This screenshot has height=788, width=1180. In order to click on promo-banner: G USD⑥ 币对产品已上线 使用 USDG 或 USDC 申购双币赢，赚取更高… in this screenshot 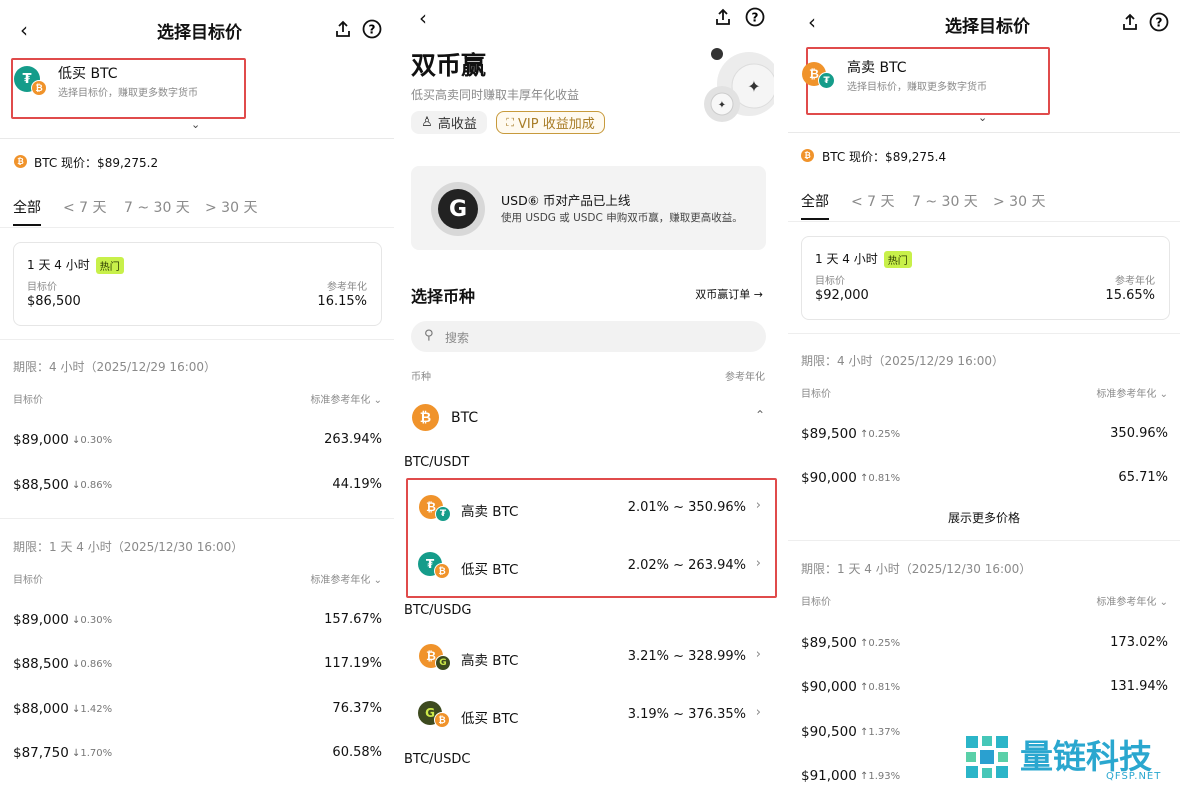, I will do `click(588, 208)`.